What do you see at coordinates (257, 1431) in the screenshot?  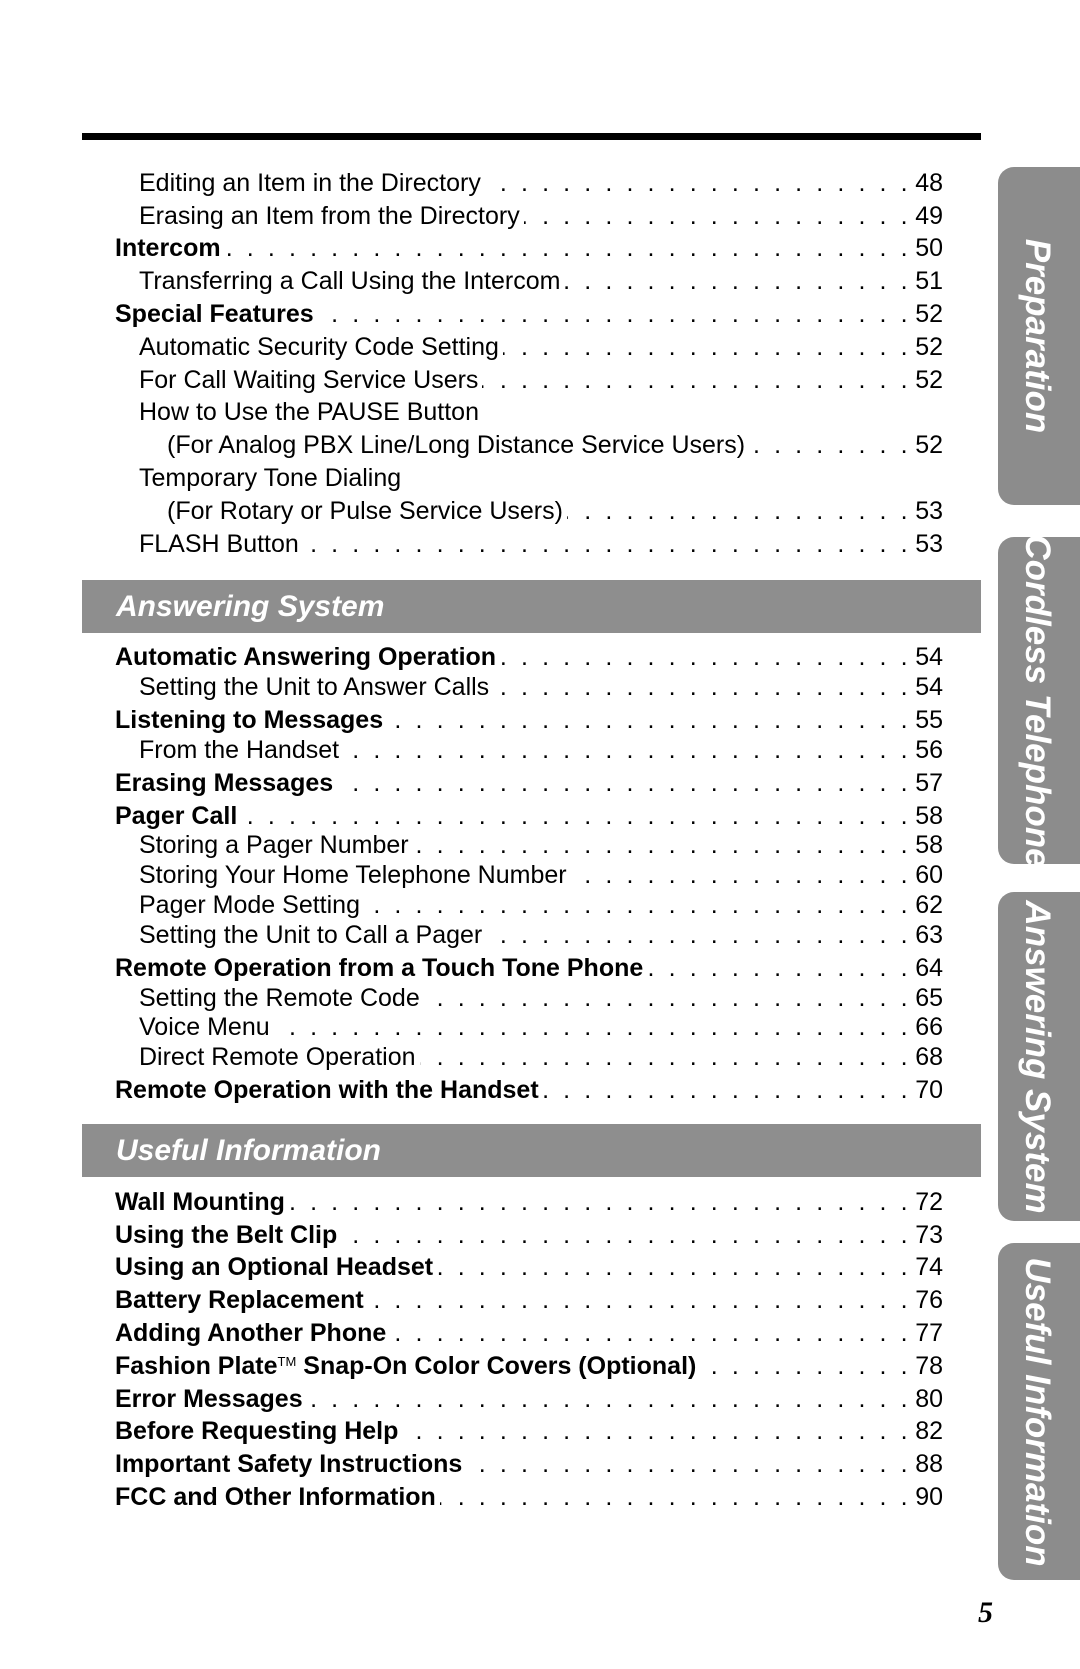 I see `toc-entry-title: Before Requesting Help` at bounding box center [257, 1431].